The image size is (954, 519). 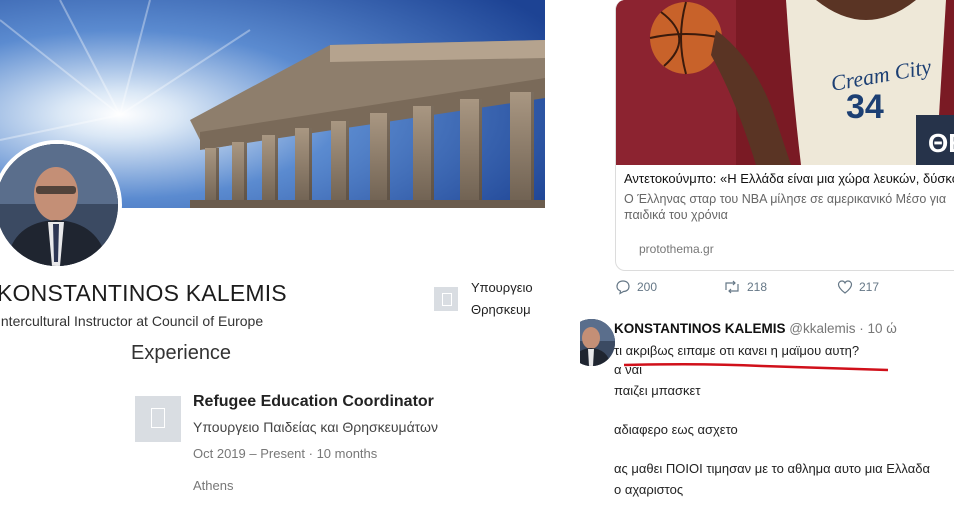 I want to click on profile-name: KONSTANTINOS KALEMIS, so click(x=143, y=293).